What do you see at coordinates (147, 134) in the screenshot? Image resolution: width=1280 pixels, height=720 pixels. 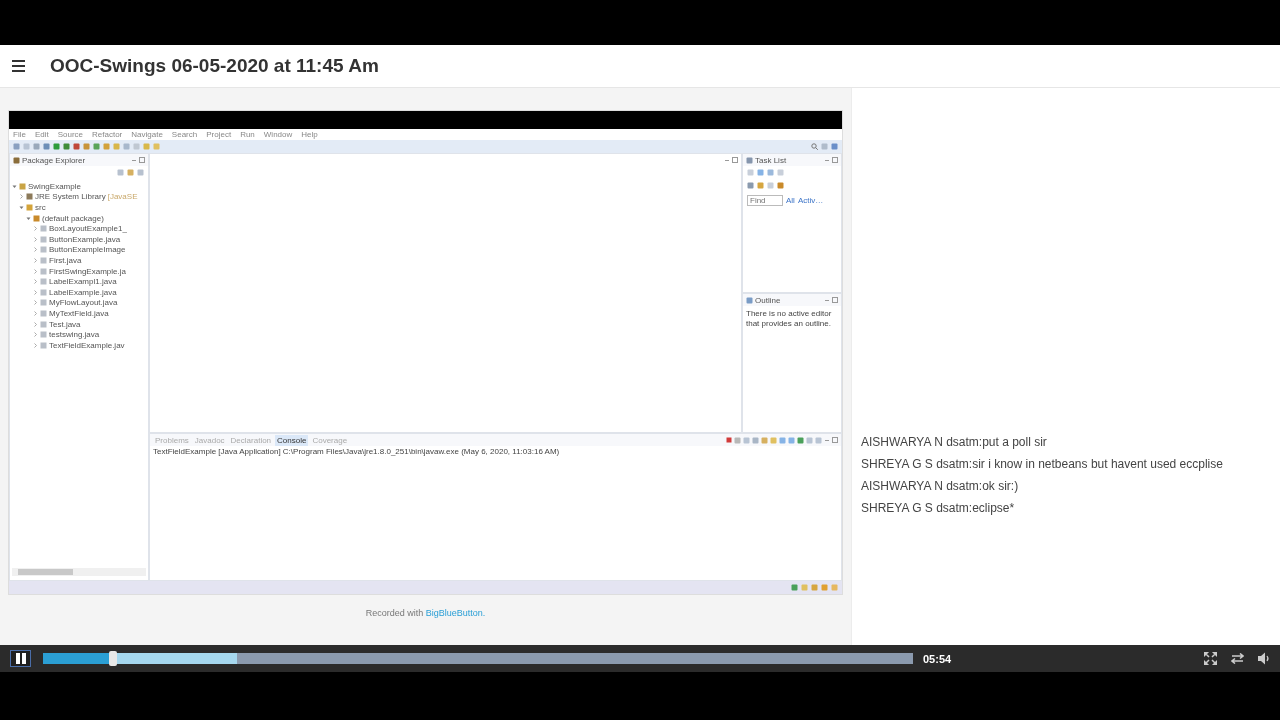 I see `menu-item: Navigate` at bounding box center [147, 134].